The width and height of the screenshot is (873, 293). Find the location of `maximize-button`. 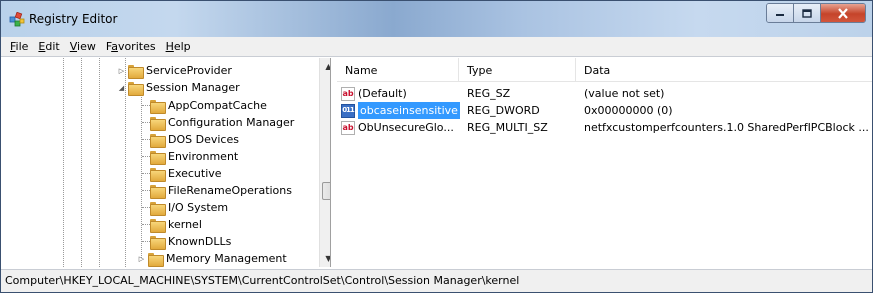

maximize-button is located at coordinates (807, 13).